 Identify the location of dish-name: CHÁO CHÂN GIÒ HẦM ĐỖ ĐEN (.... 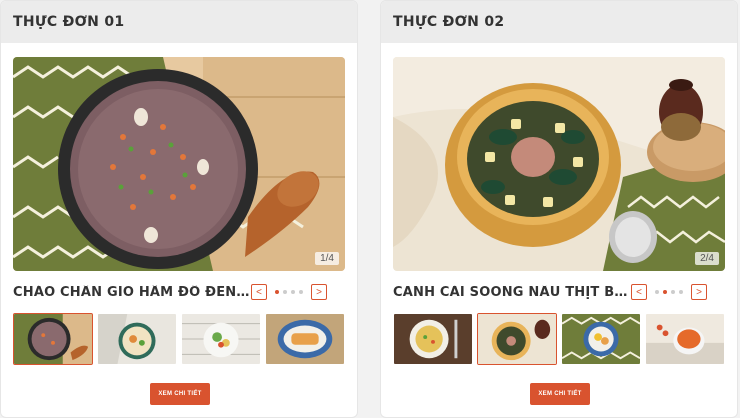
(132, 292).